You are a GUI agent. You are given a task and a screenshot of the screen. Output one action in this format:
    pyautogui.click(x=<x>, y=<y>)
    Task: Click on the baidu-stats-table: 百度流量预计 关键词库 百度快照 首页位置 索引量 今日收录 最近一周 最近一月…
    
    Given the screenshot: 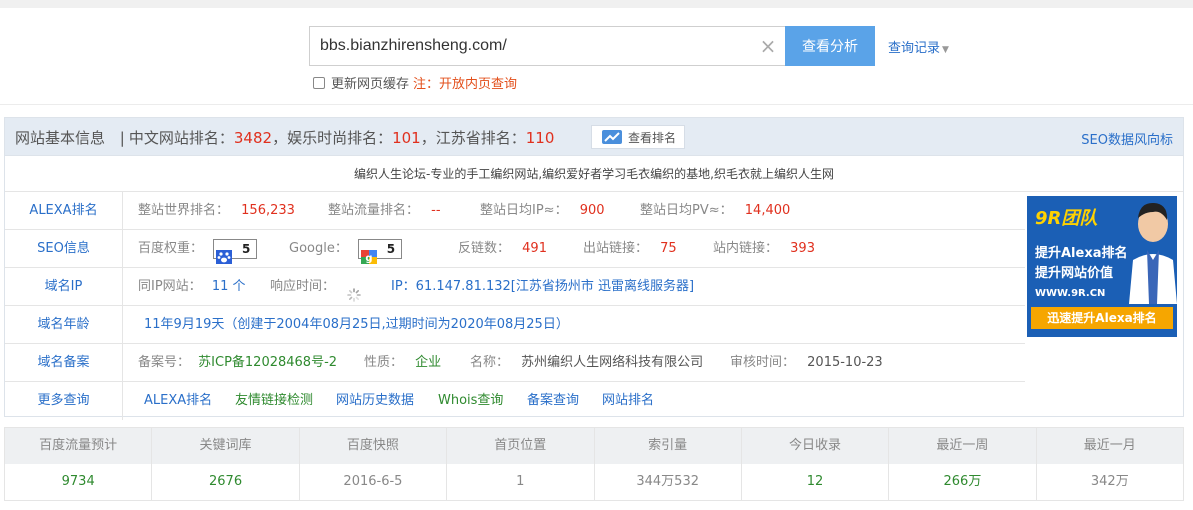 What is the action you would take?
    pyautogui.click(x=594, y=464)
    